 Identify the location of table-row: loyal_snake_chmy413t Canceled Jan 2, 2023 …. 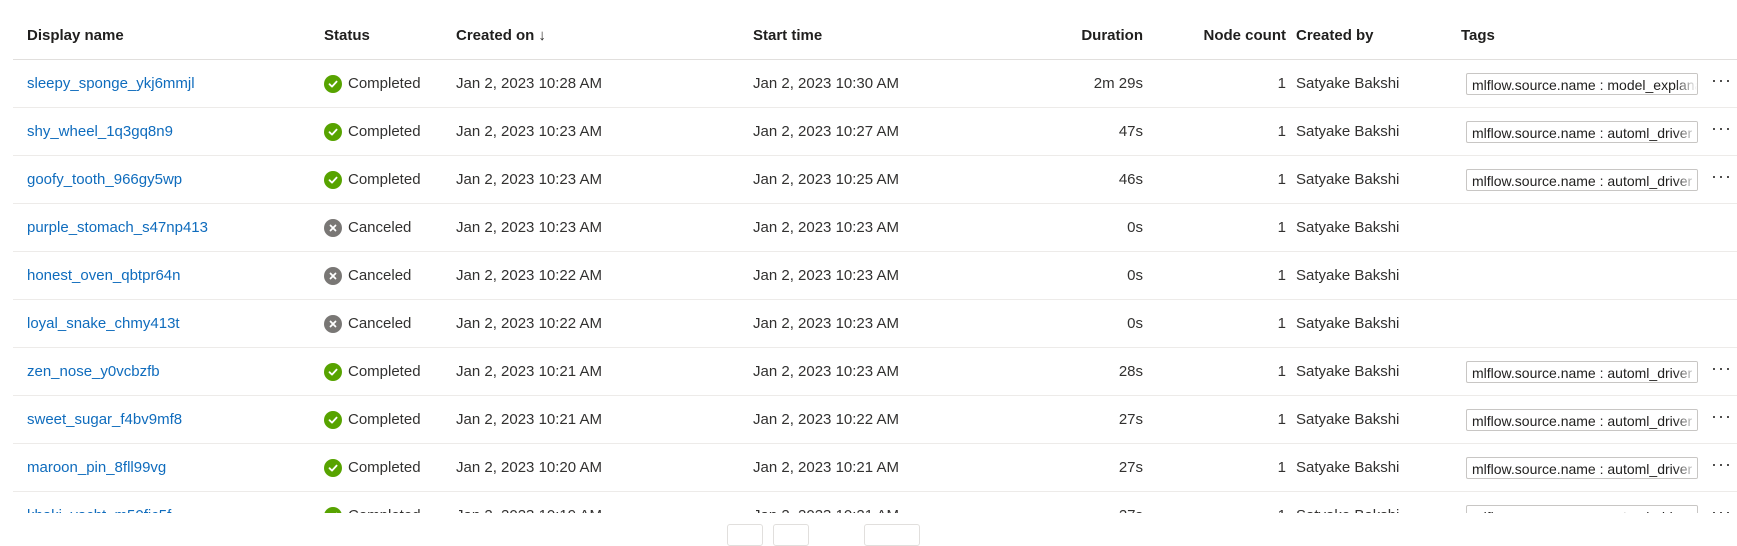
(875, 324).